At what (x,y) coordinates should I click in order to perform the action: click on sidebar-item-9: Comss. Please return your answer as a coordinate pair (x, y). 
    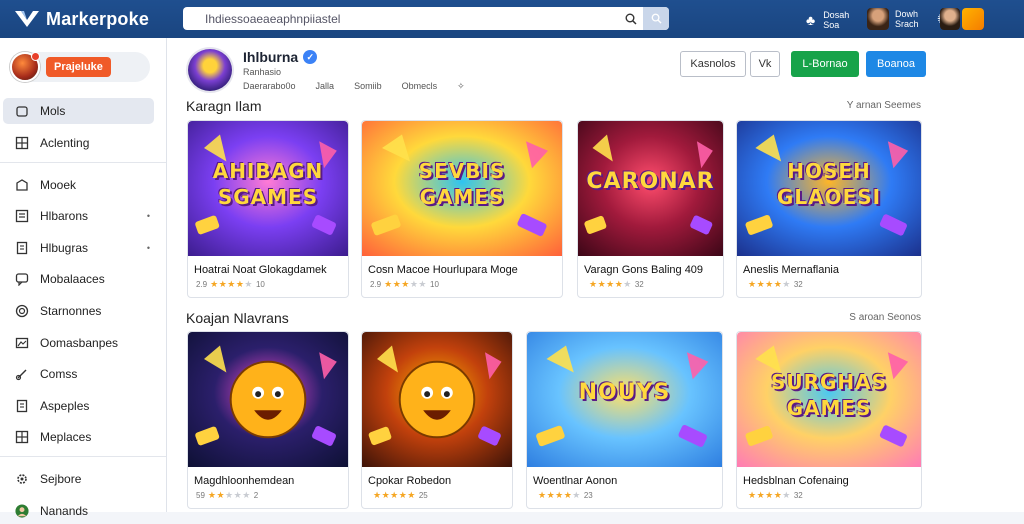
    Looking at the image, I should click on (78, 374).